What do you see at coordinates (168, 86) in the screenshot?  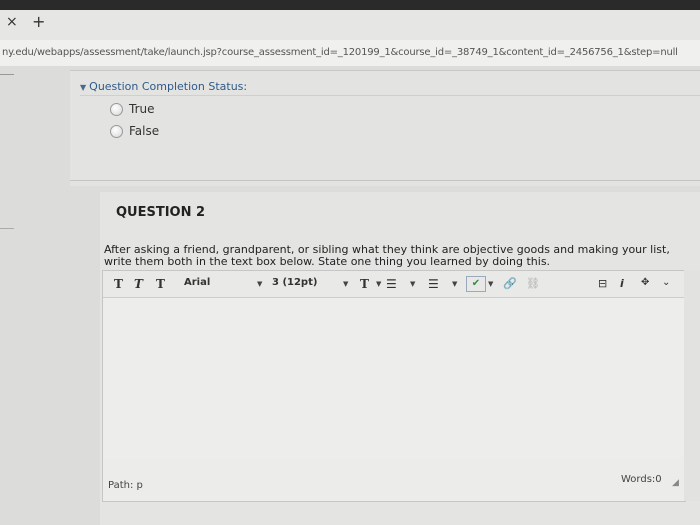 I see `completion-status-label: Question Completion Status:` at bounding box center [168, 86].